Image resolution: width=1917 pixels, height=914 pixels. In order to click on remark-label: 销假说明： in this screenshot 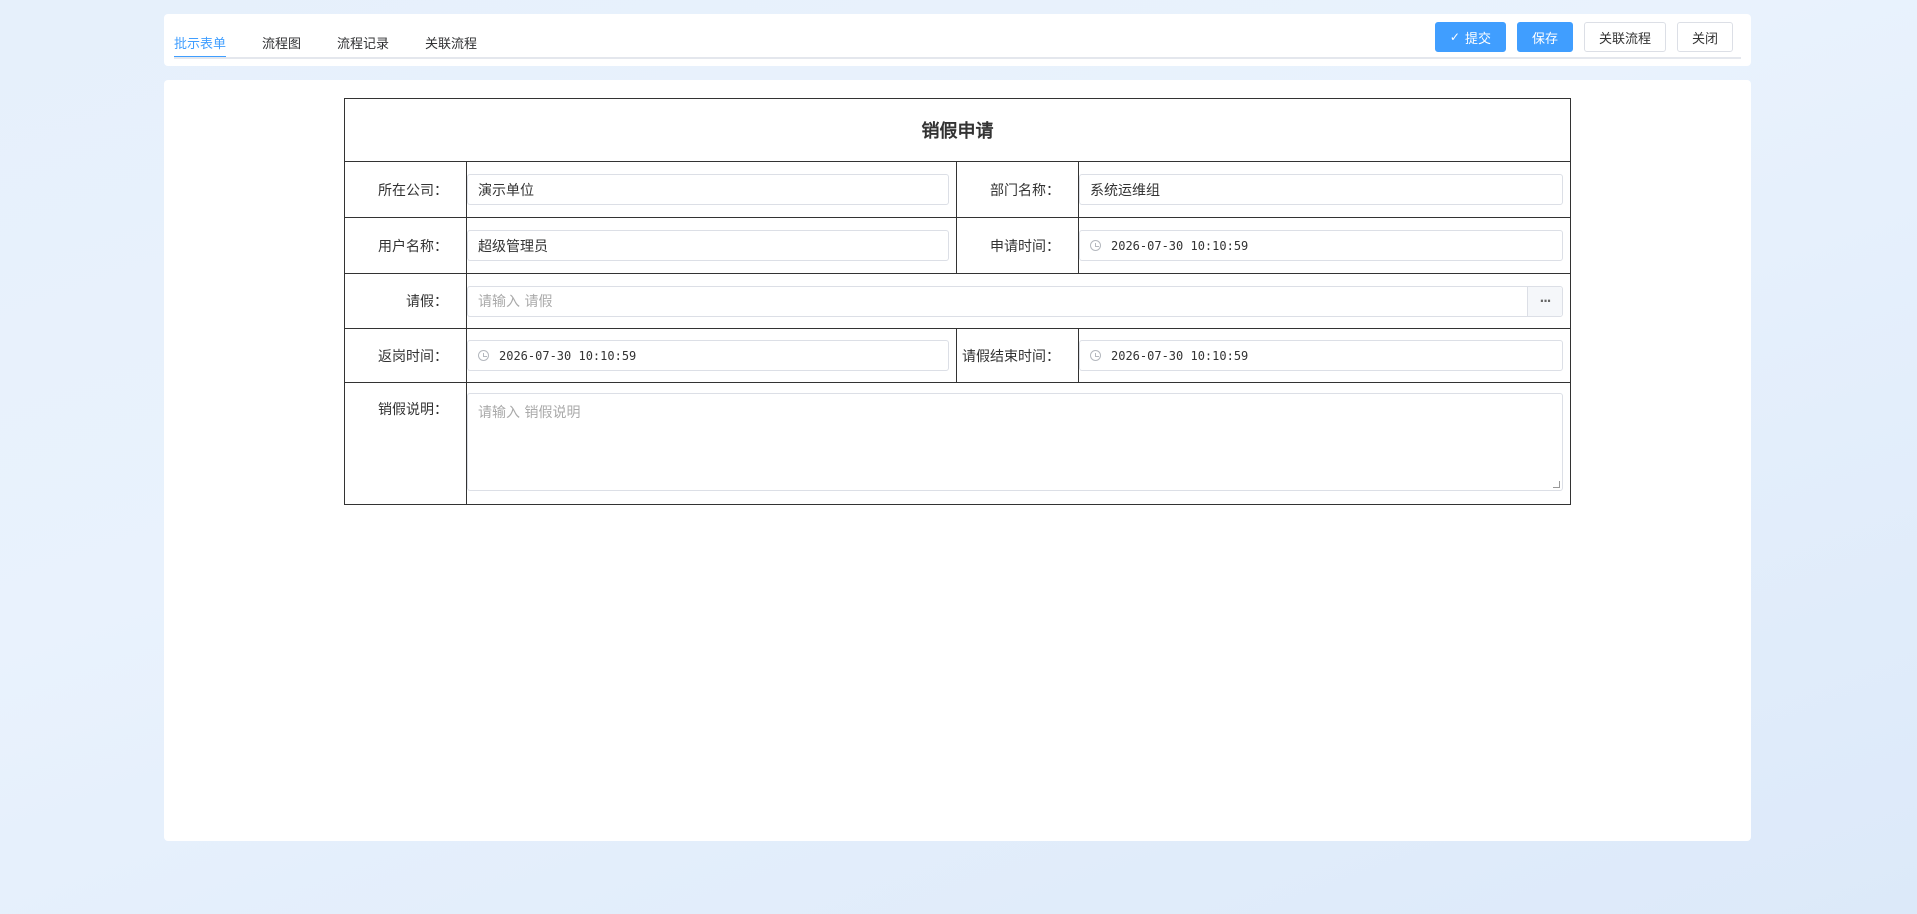, I will do `click(405, 443)`.